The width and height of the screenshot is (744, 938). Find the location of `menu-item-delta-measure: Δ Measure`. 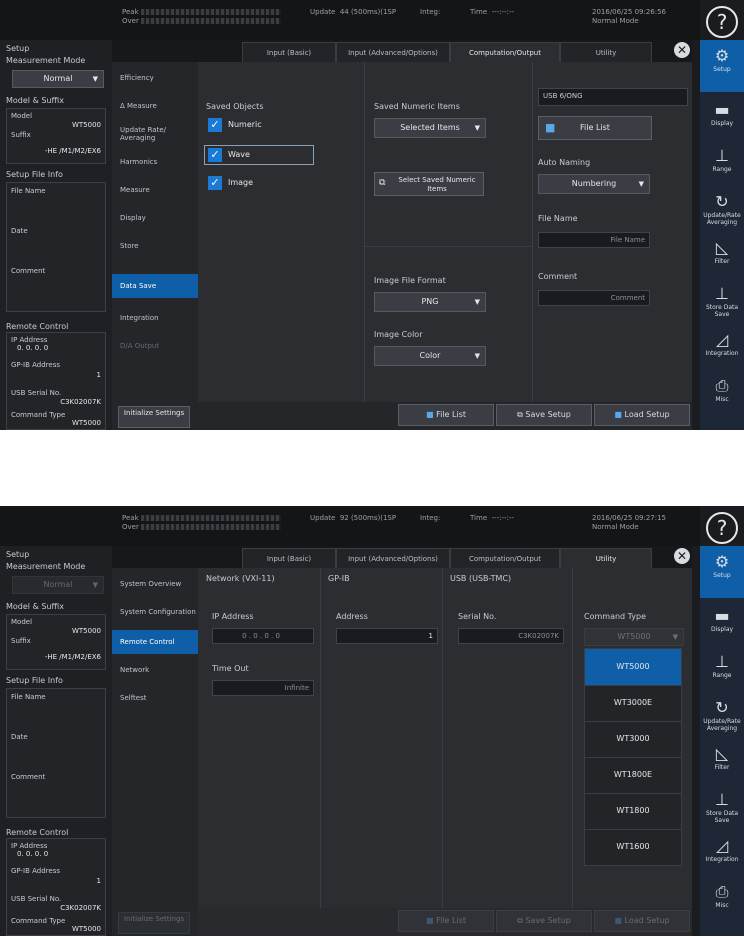

menu-item-delta-measure: Δ Measure is located at coordinates (155, 106).